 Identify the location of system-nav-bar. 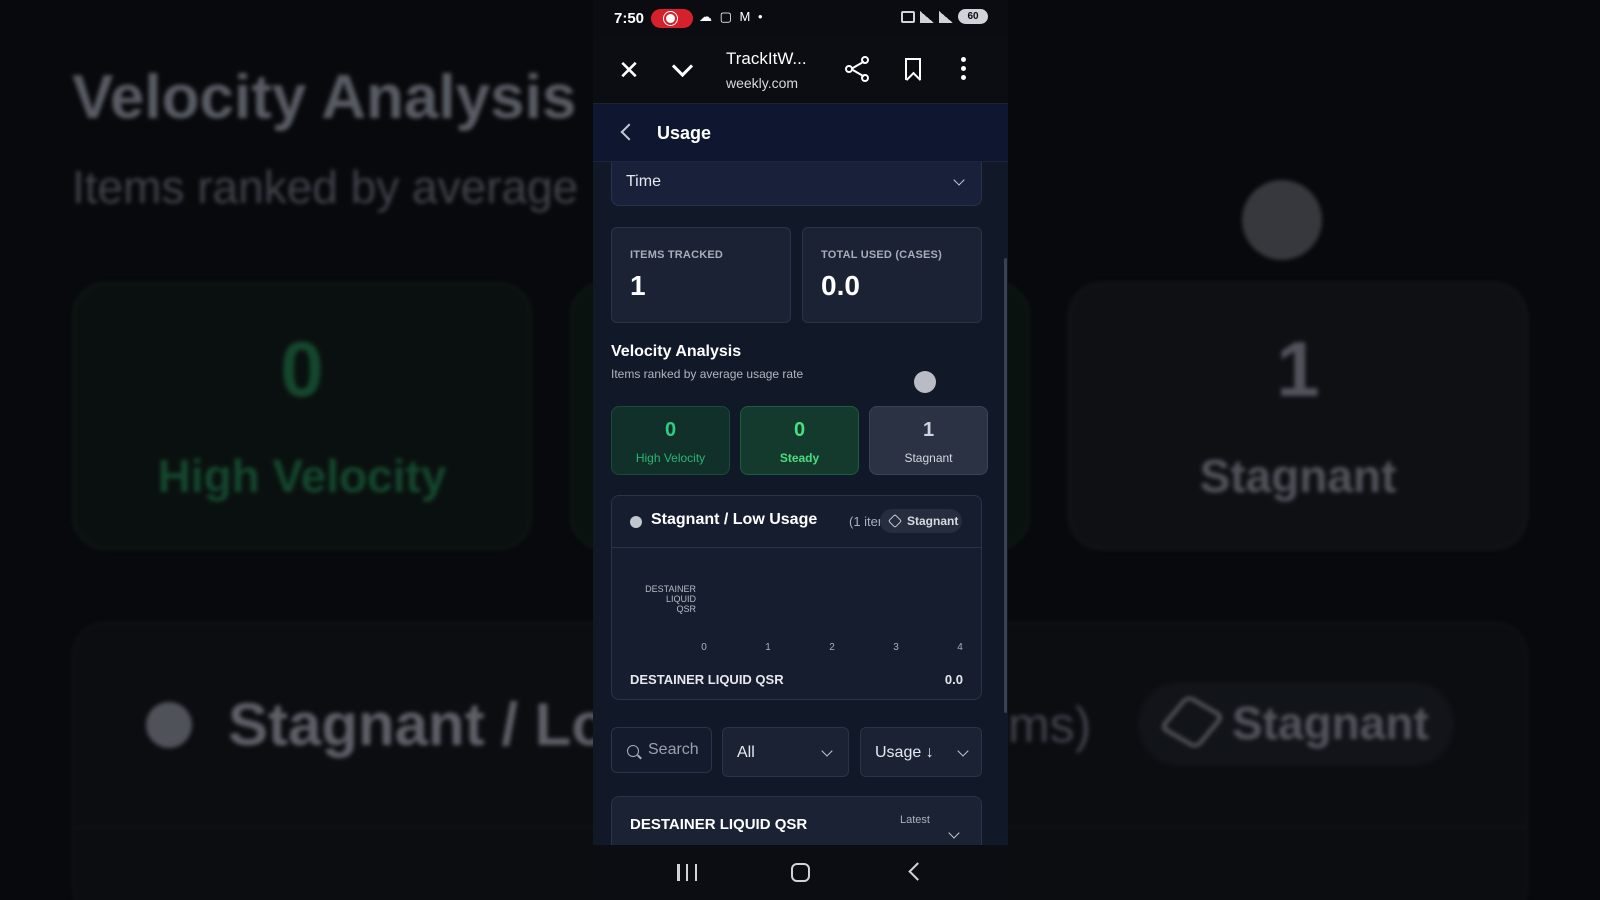
(800, 872).